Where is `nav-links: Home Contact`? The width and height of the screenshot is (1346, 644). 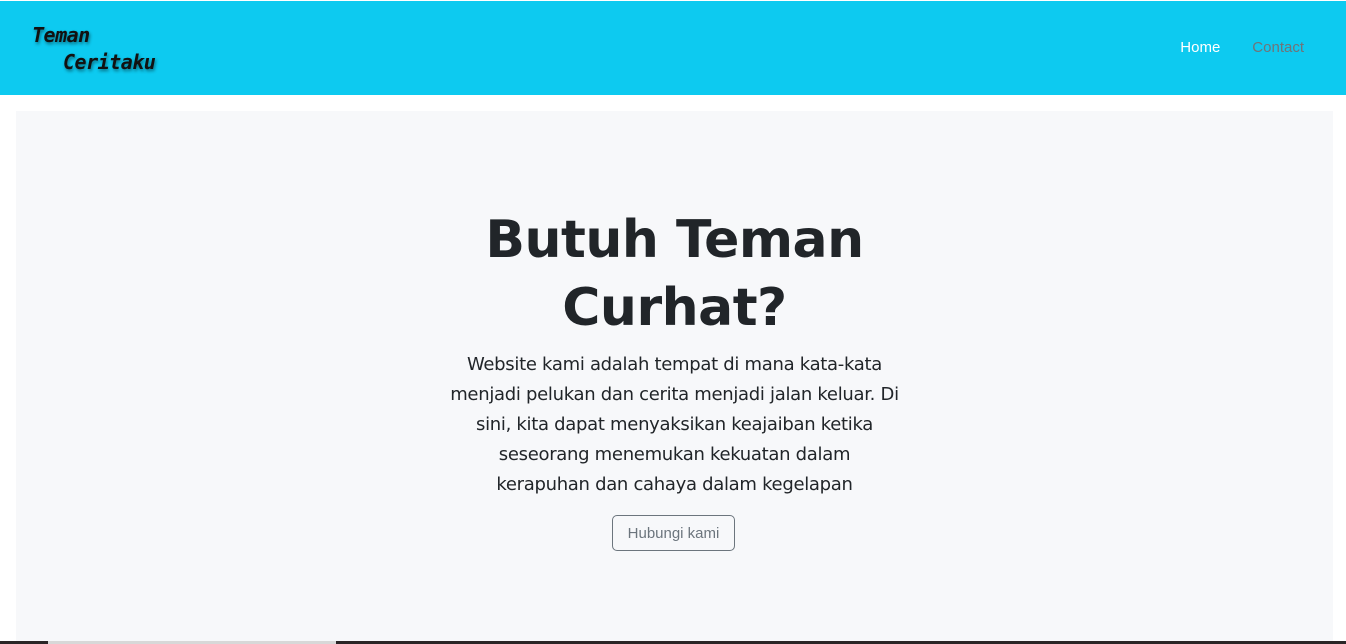 nav-links: Home Contact is located at coordinates (1242, 47).